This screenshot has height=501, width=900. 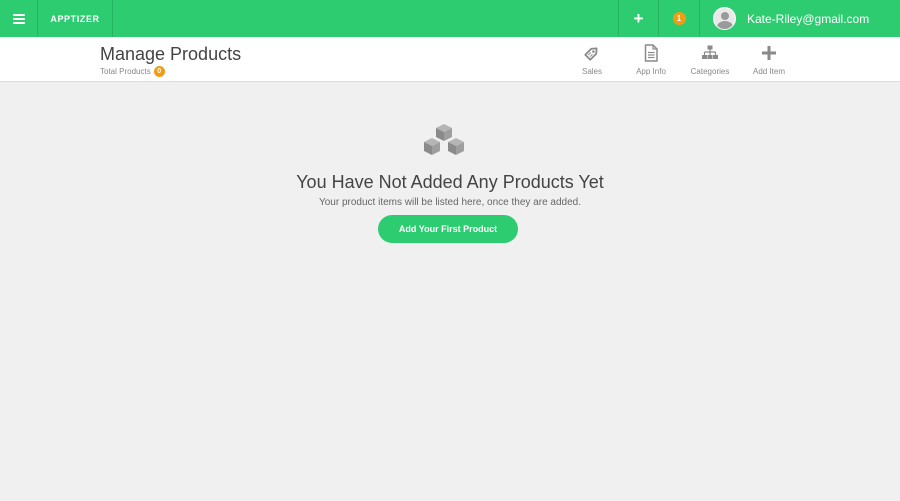 What do you see at coordinates (450, 182) in the screenshot?
I see `empty-state-title: You Have Not Added Any Products Yet` at bounding box center [450, 182].